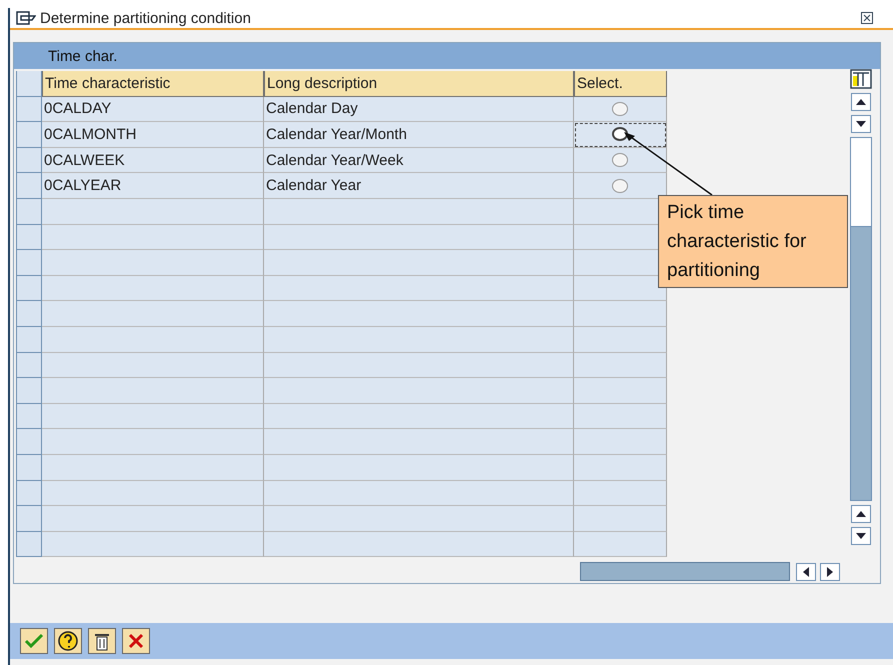 Image resolution: width=893 pixels, height=665 pixels. Describe the element at coordinates (83, 56) in the screenshot. I see `panel-title: Time char.` at that location.